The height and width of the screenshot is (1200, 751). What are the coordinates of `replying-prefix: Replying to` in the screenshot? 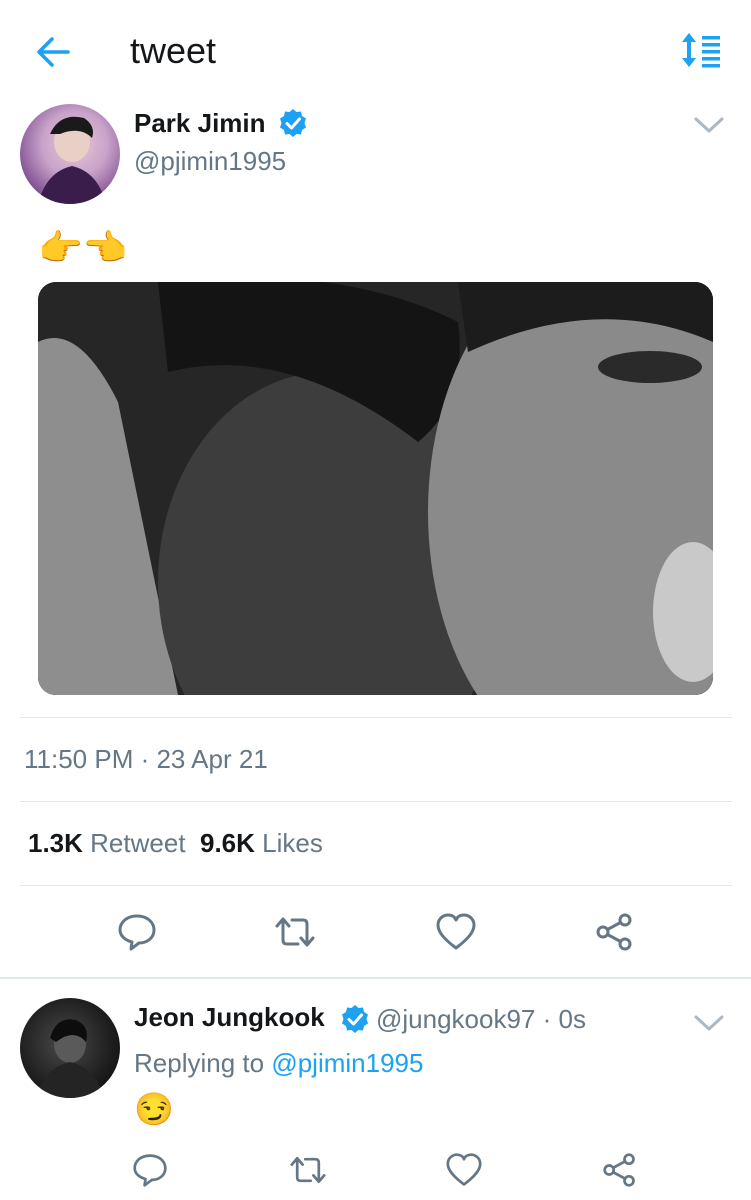 It's located at (199, 1063).